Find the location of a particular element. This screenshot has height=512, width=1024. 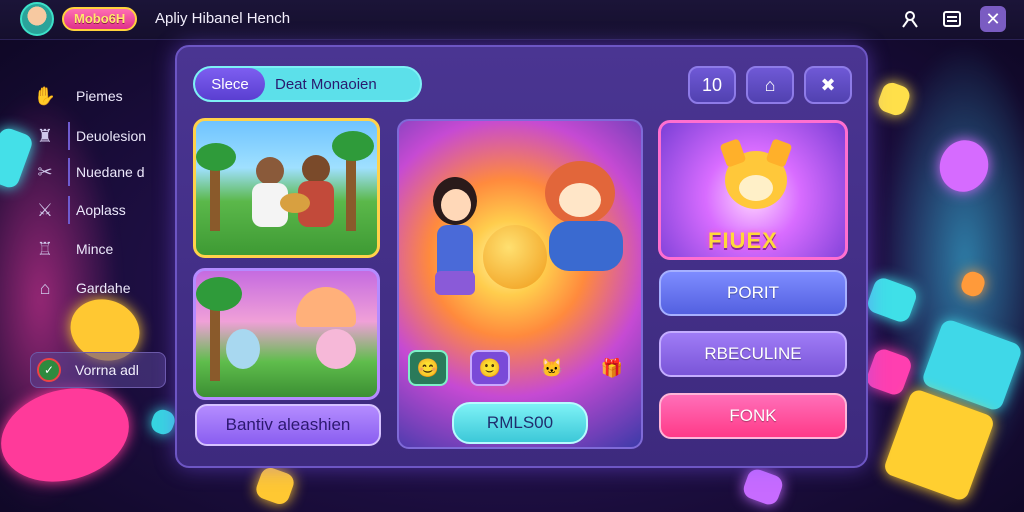

point-button: PORIT is located at coordinates (753, 293).